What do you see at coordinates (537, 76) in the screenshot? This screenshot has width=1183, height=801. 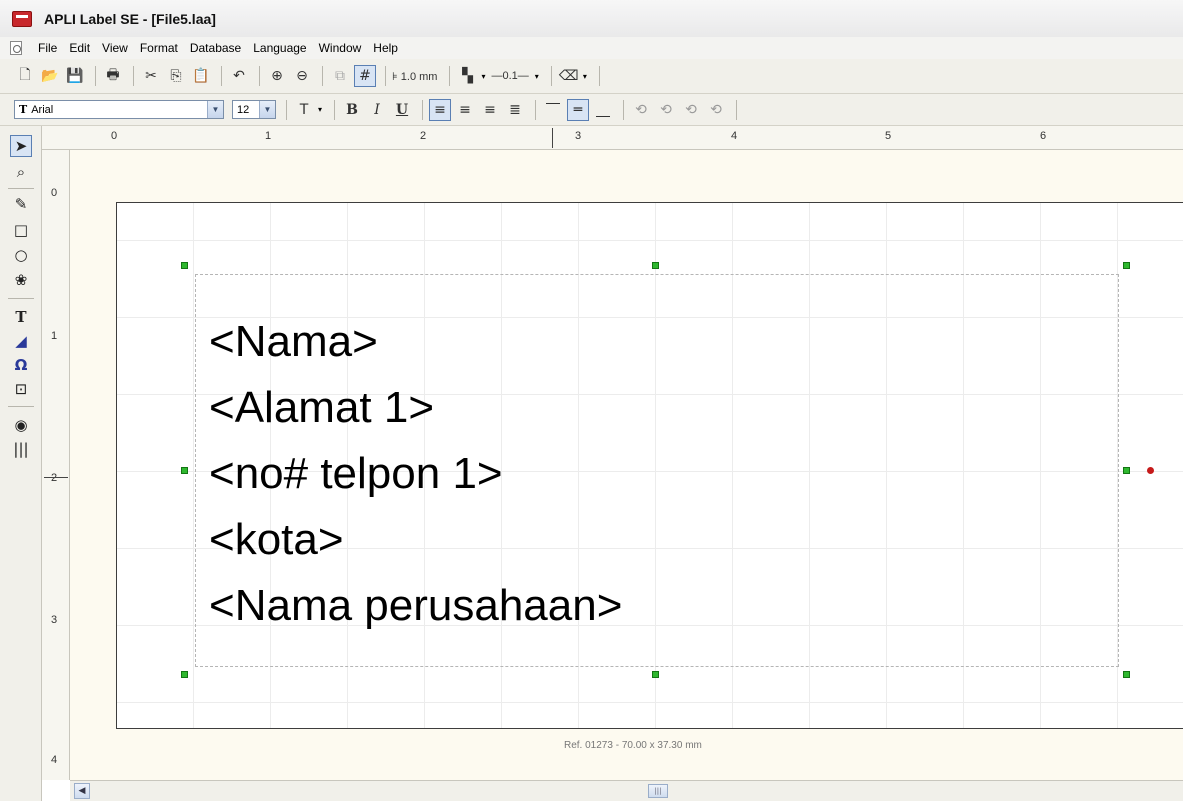 I see `line-width-dropdown-icon: ▾` at bounding box center [537, 76].